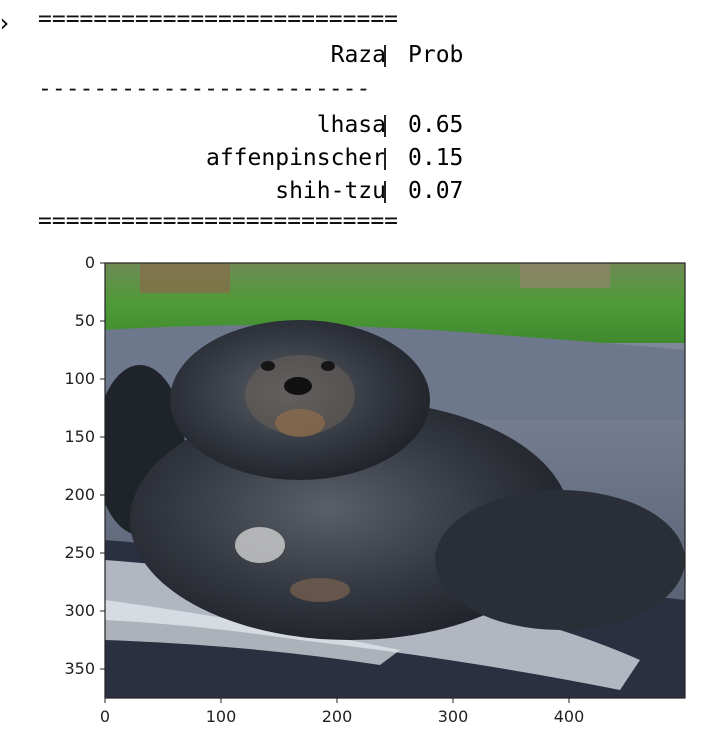  I want to click on x-tick-label: 100, so click(221, 716).